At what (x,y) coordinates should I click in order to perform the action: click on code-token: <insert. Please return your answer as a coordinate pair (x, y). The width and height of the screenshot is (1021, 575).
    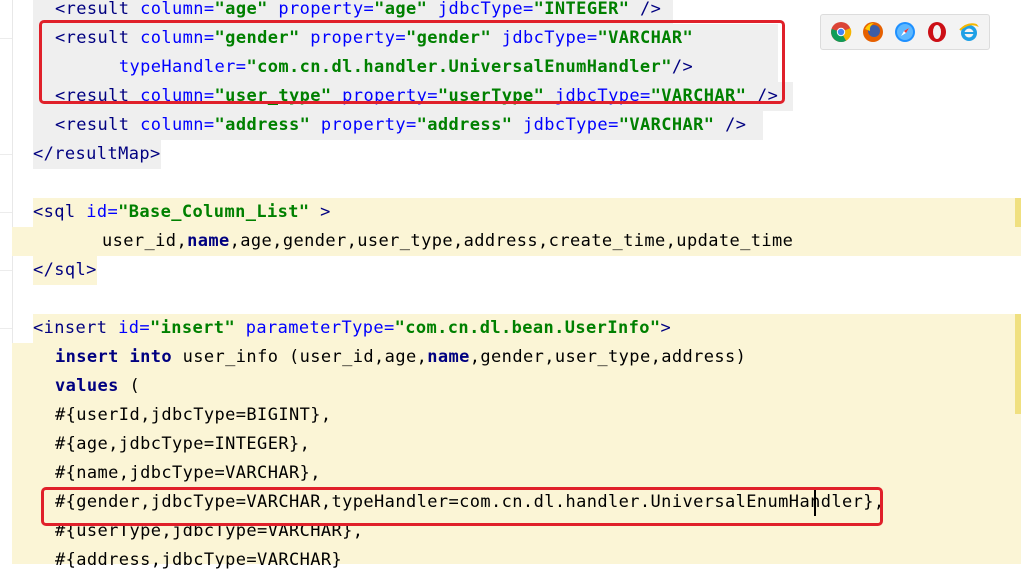
    Looking at the image, I should click on (76, 328).